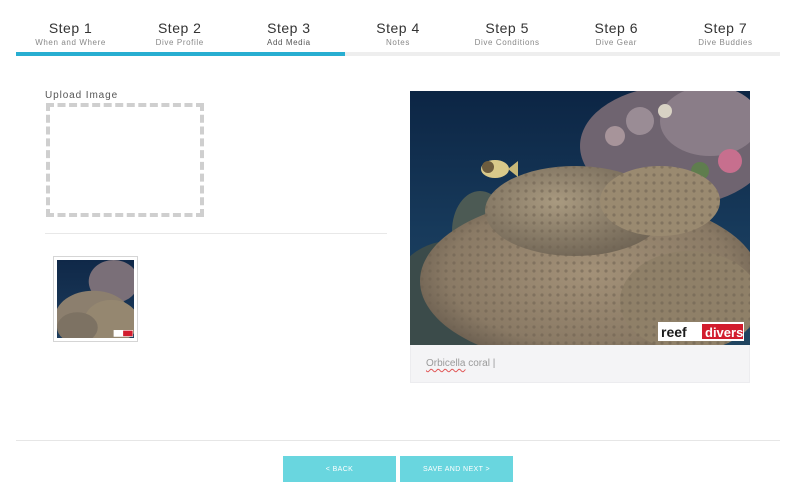 The width and height of the screenshot is (800, 503). Describe the element at coordinates (180, 54) in the screenshot. I see `progress-fill` at that location.